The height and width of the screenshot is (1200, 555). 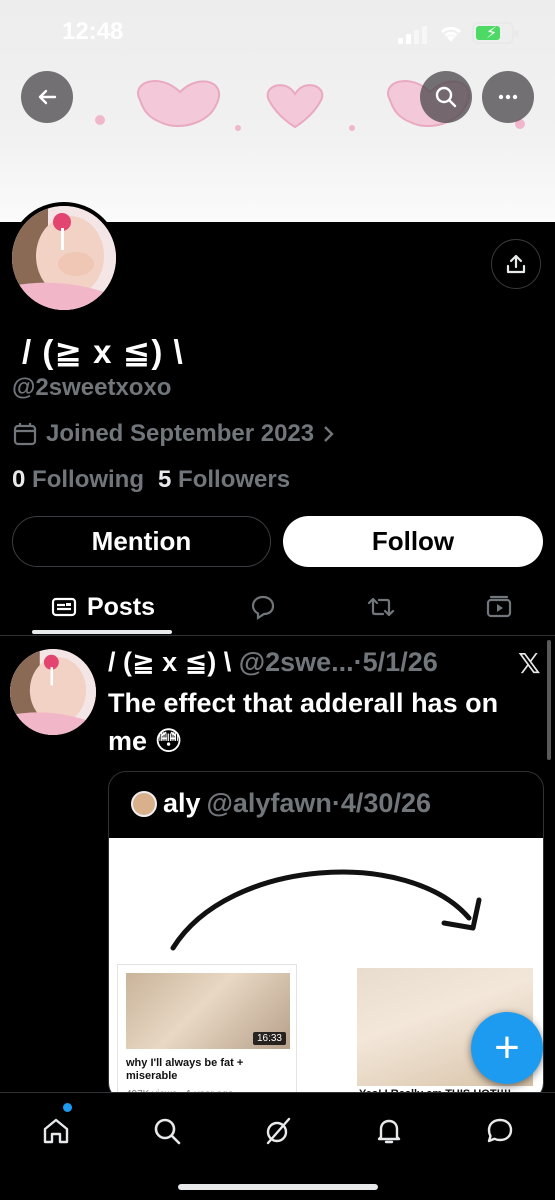 I want to click on back-button, so click(x=47, y=97).